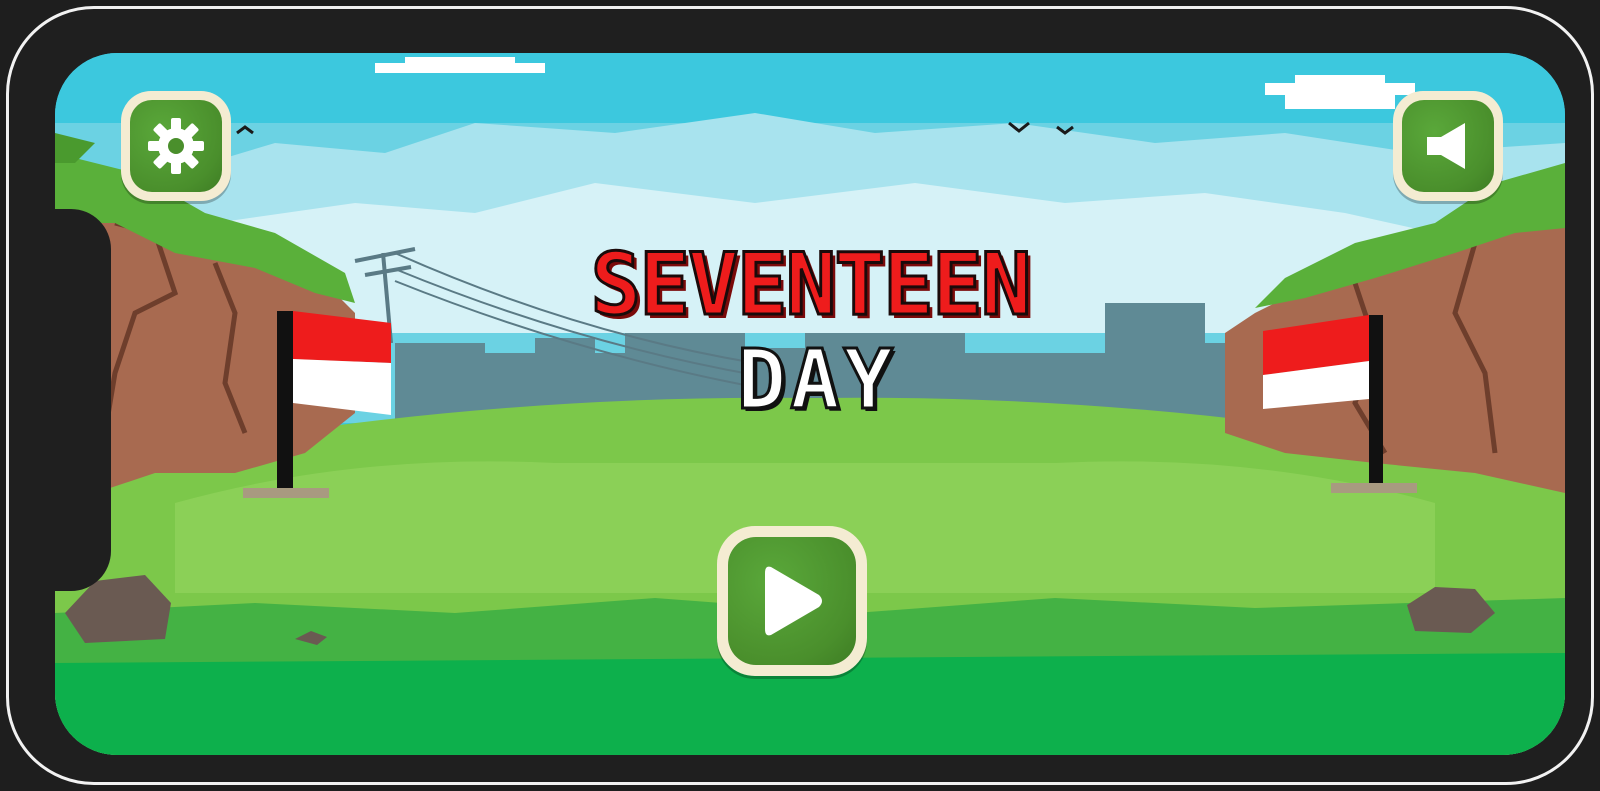  I want to click on title-day: DAY, so click(816, 381).